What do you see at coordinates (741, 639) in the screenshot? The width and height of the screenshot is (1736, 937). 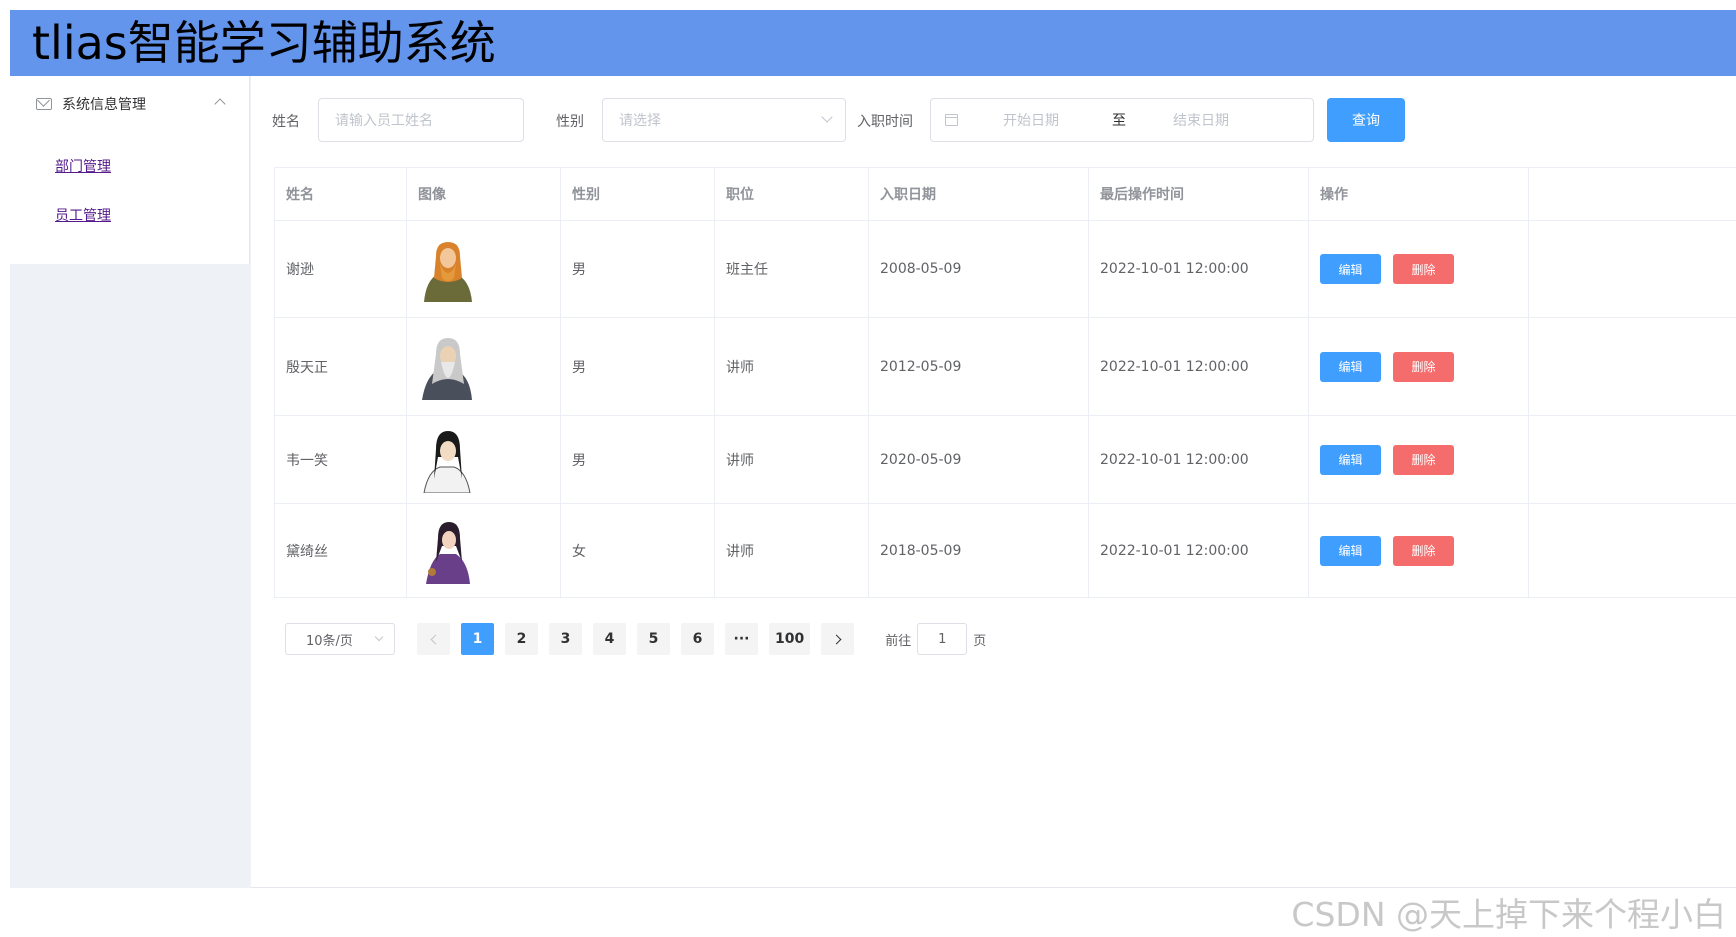 I see `page-ellipsis-button: ···` at bounding box center [741, 639].